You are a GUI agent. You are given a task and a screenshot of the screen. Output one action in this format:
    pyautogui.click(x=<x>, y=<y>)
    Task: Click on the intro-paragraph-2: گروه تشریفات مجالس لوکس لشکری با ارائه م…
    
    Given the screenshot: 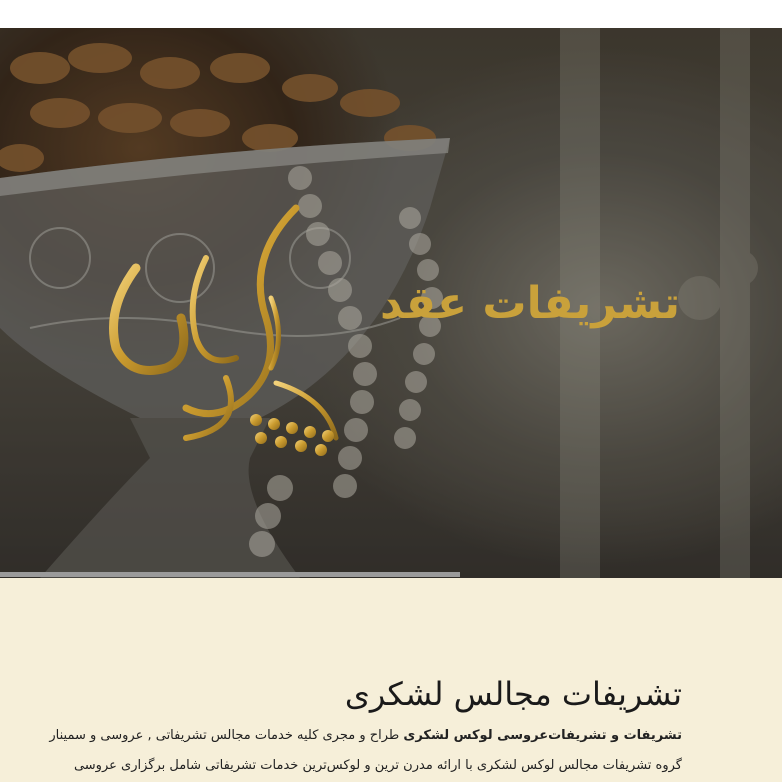 What is the action you would take?
    pyautogui.click(x=377, y=765)
    